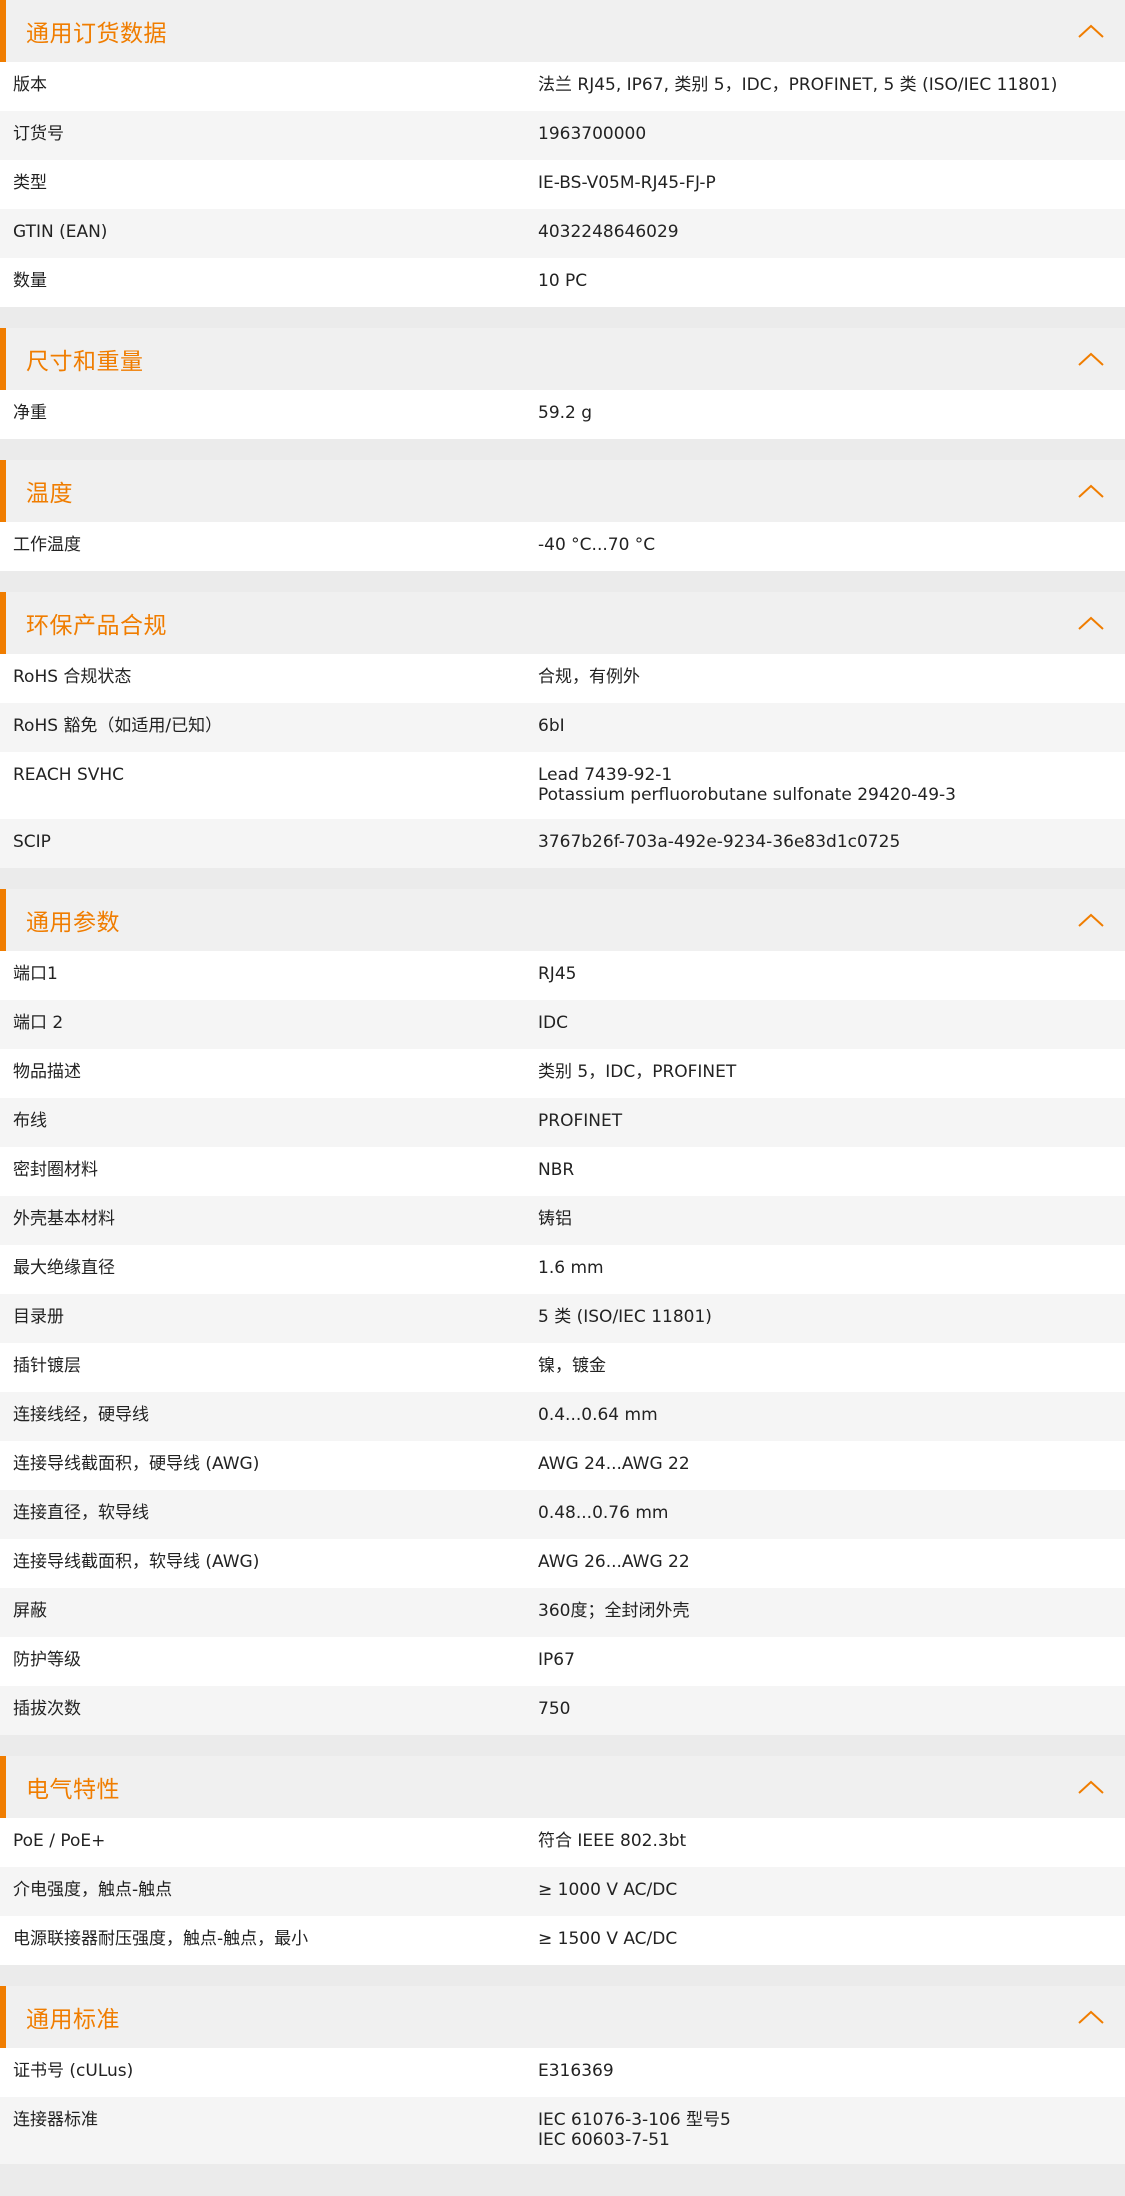 This screenshot has height=2196, width=1125. Describe the element at coordinates (562, 1416) in the screenshot. I see `spec-row: 连接线经，硬导线 0.4...0.64 mm` at that location.